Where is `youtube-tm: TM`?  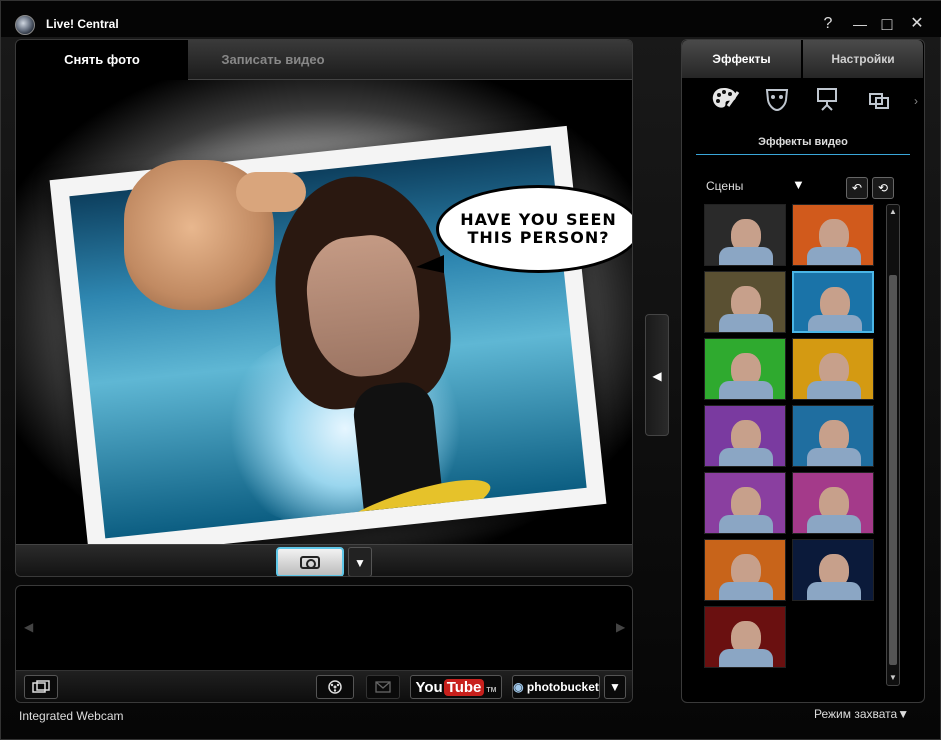
youtube-tm: TM is located at coordinates (491, 690).